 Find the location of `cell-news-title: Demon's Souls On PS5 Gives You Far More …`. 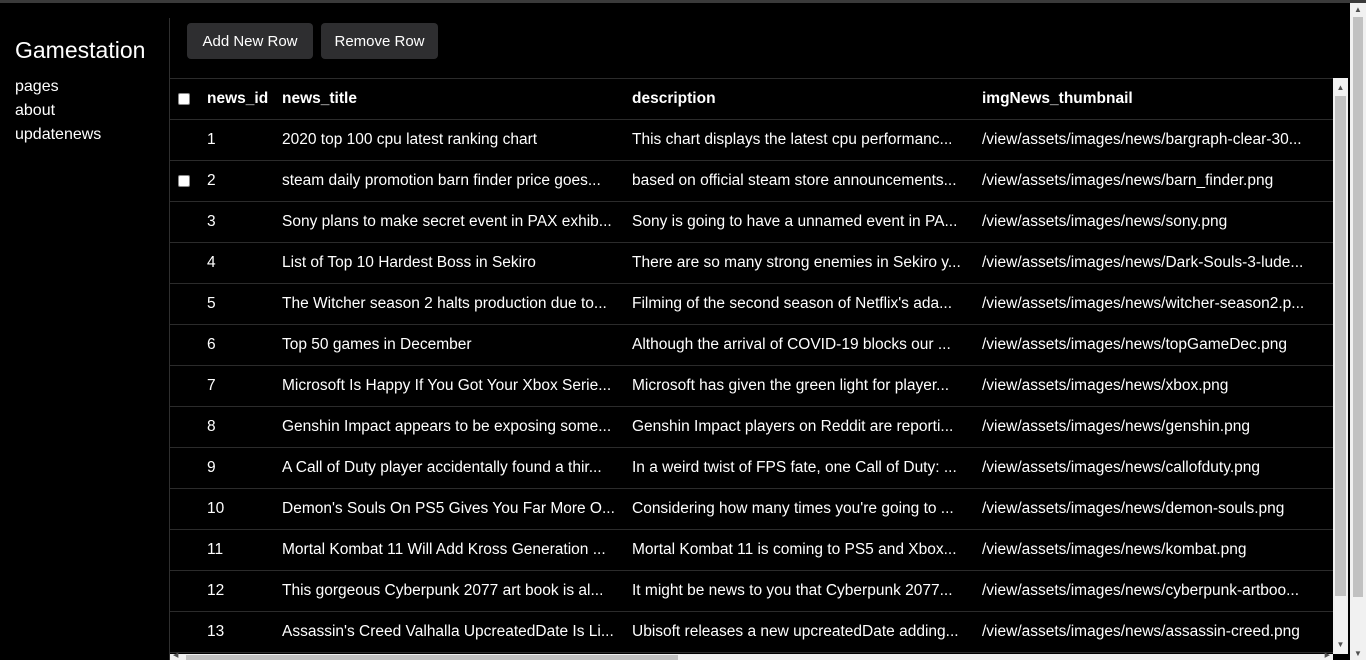

cell-news-title: Demon's Souls On PS5 Gives You Far More … is located at coordinates (449, 509).